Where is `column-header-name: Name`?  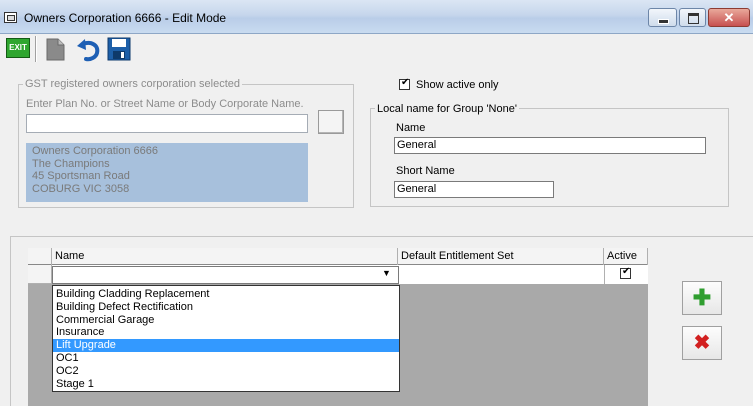 column-header-name: Name is located at coordinates (225, 256).